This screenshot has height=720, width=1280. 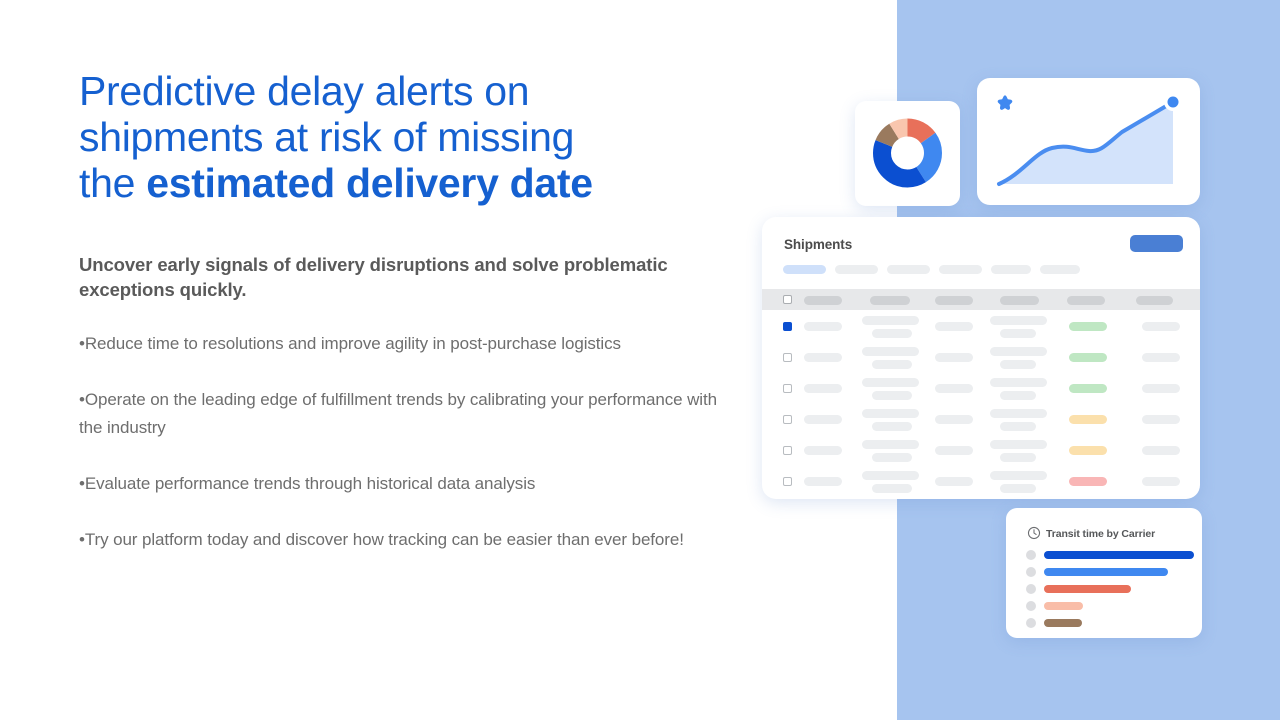 I want to click on transit-card-title: Transit time by Carrier, so click(x=1101, y=534).